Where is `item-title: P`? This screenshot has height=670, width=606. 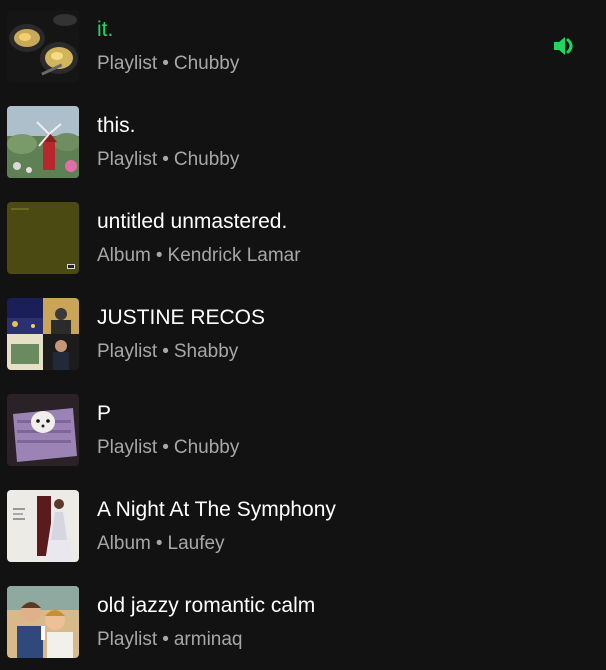 item-title: P is located at coordinates (104, 414).